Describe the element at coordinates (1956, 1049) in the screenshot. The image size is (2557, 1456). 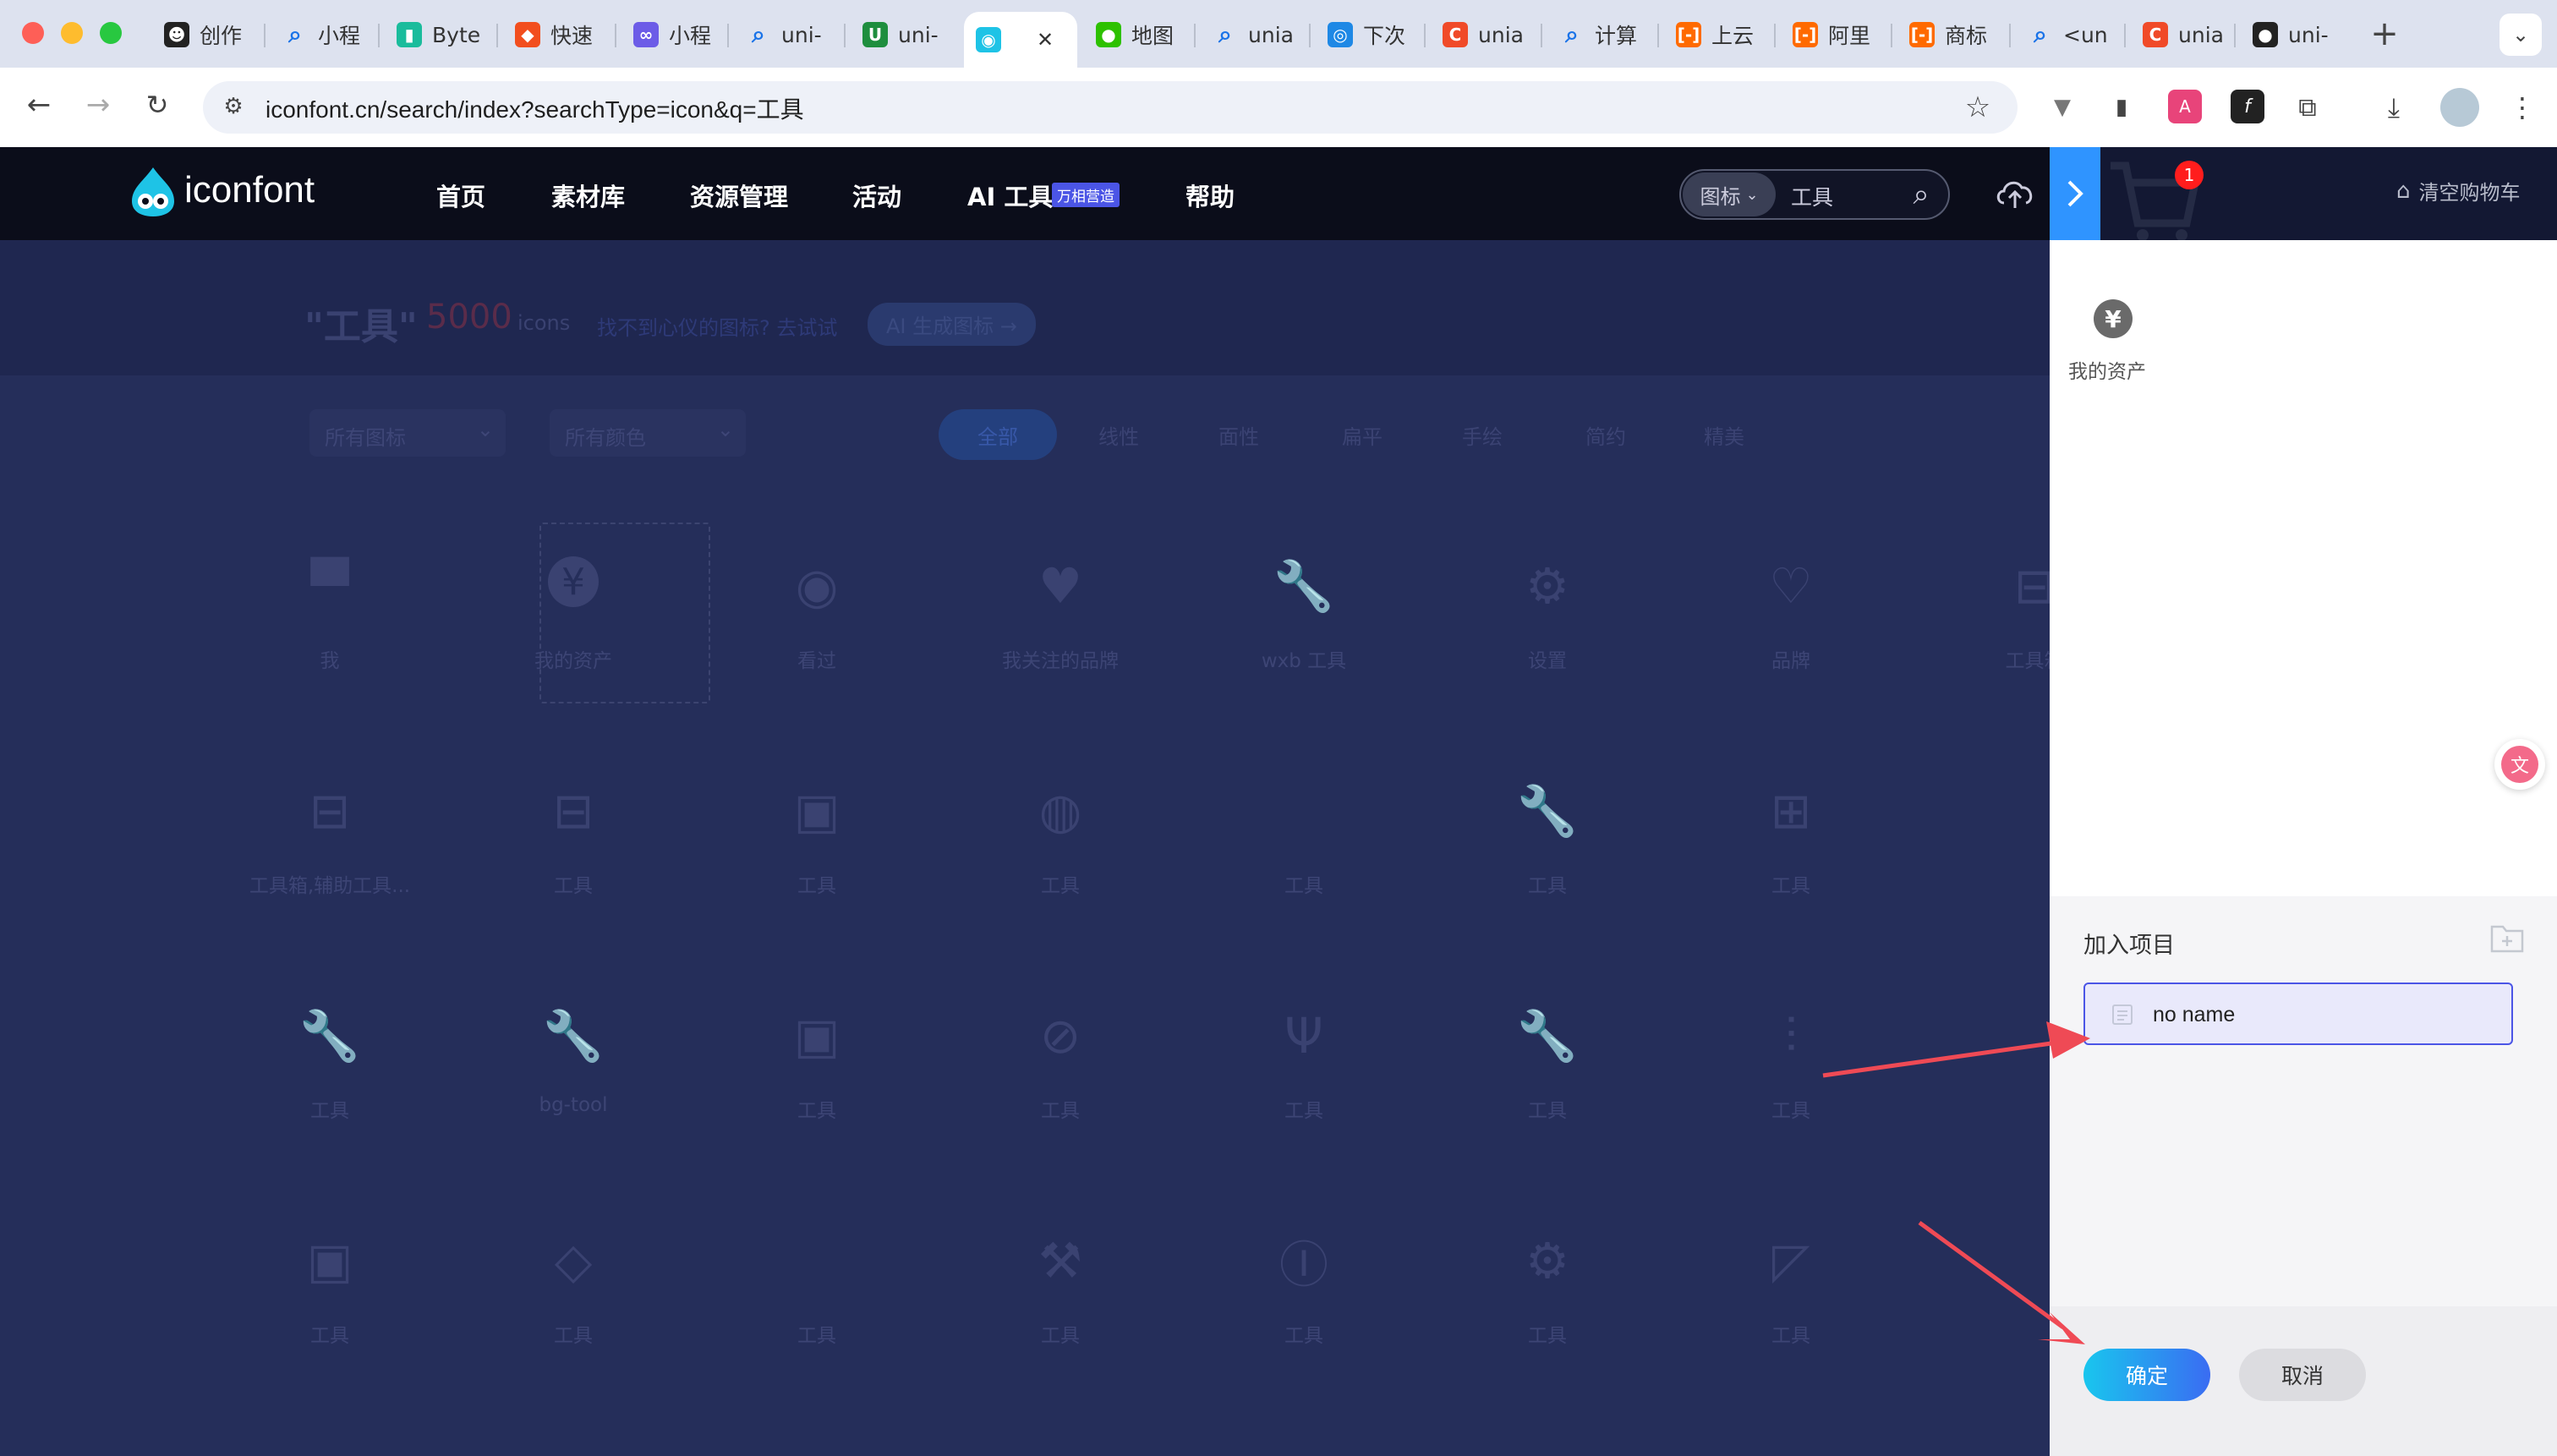
I see `arrow-to-project` at that location.